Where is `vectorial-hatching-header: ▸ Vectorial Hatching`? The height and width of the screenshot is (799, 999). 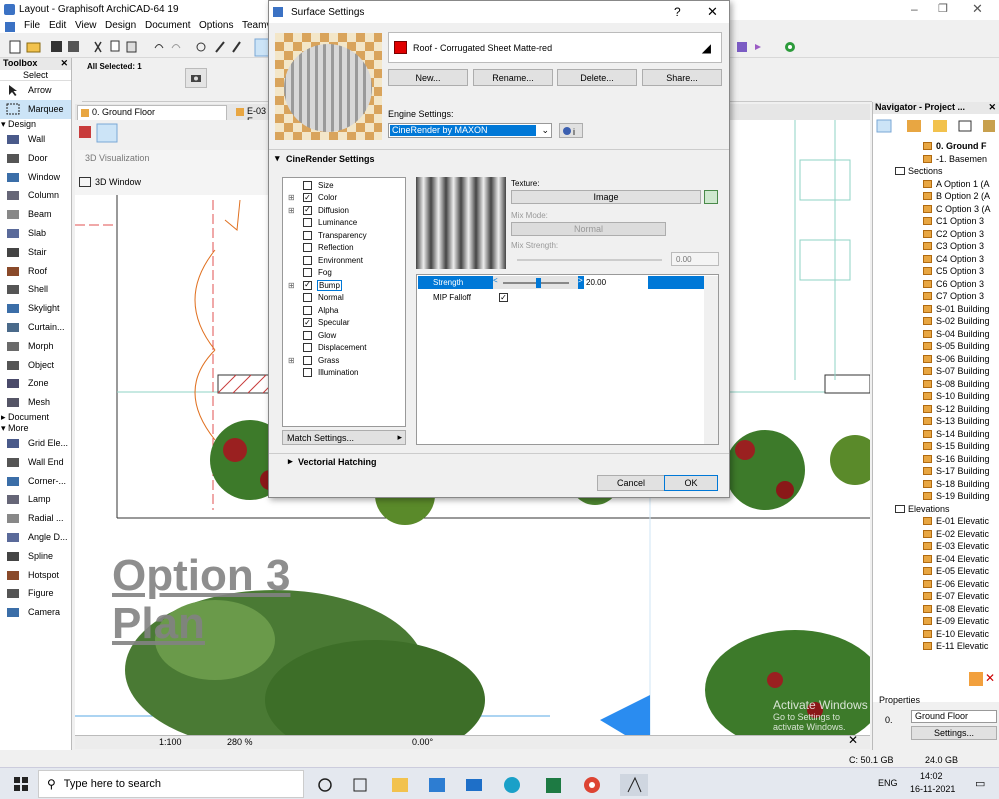 vectorial-hatching-header: ▸ Vectorial Hatching is located at coordinates (499, 460).